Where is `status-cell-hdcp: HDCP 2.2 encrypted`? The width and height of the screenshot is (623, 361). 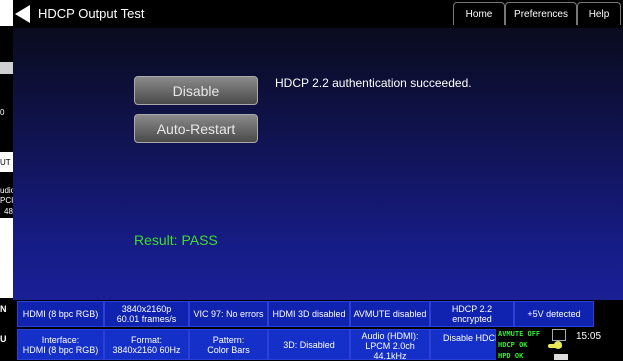
status-cell-hdcp: HDCP 2.2 encrypted is located at coordinates (472, 314).